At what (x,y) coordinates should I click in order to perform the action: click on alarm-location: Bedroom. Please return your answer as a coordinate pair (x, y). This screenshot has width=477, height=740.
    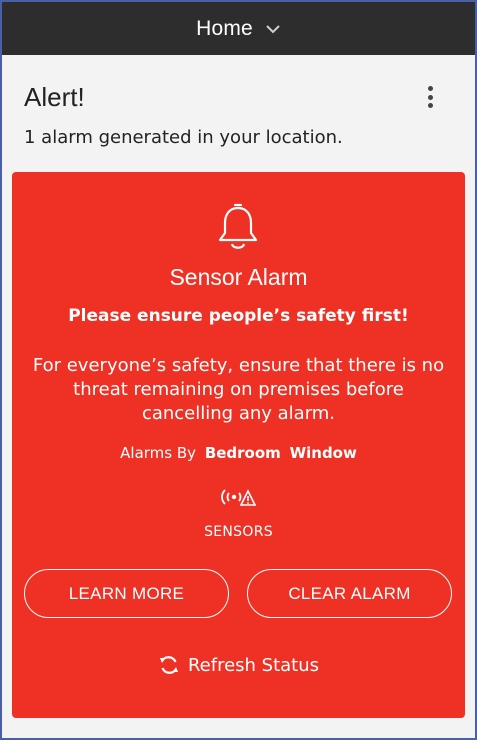
    Looking at the image, I should click on (242, 453).